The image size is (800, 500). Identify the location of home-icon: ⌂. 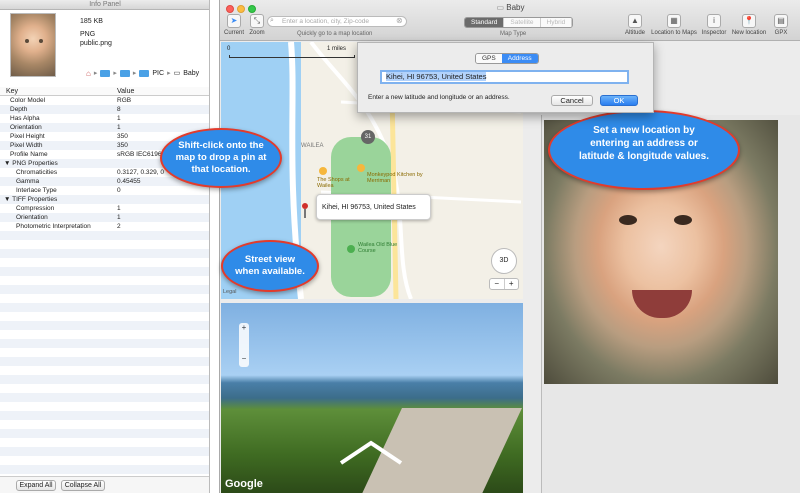
(88, 73).